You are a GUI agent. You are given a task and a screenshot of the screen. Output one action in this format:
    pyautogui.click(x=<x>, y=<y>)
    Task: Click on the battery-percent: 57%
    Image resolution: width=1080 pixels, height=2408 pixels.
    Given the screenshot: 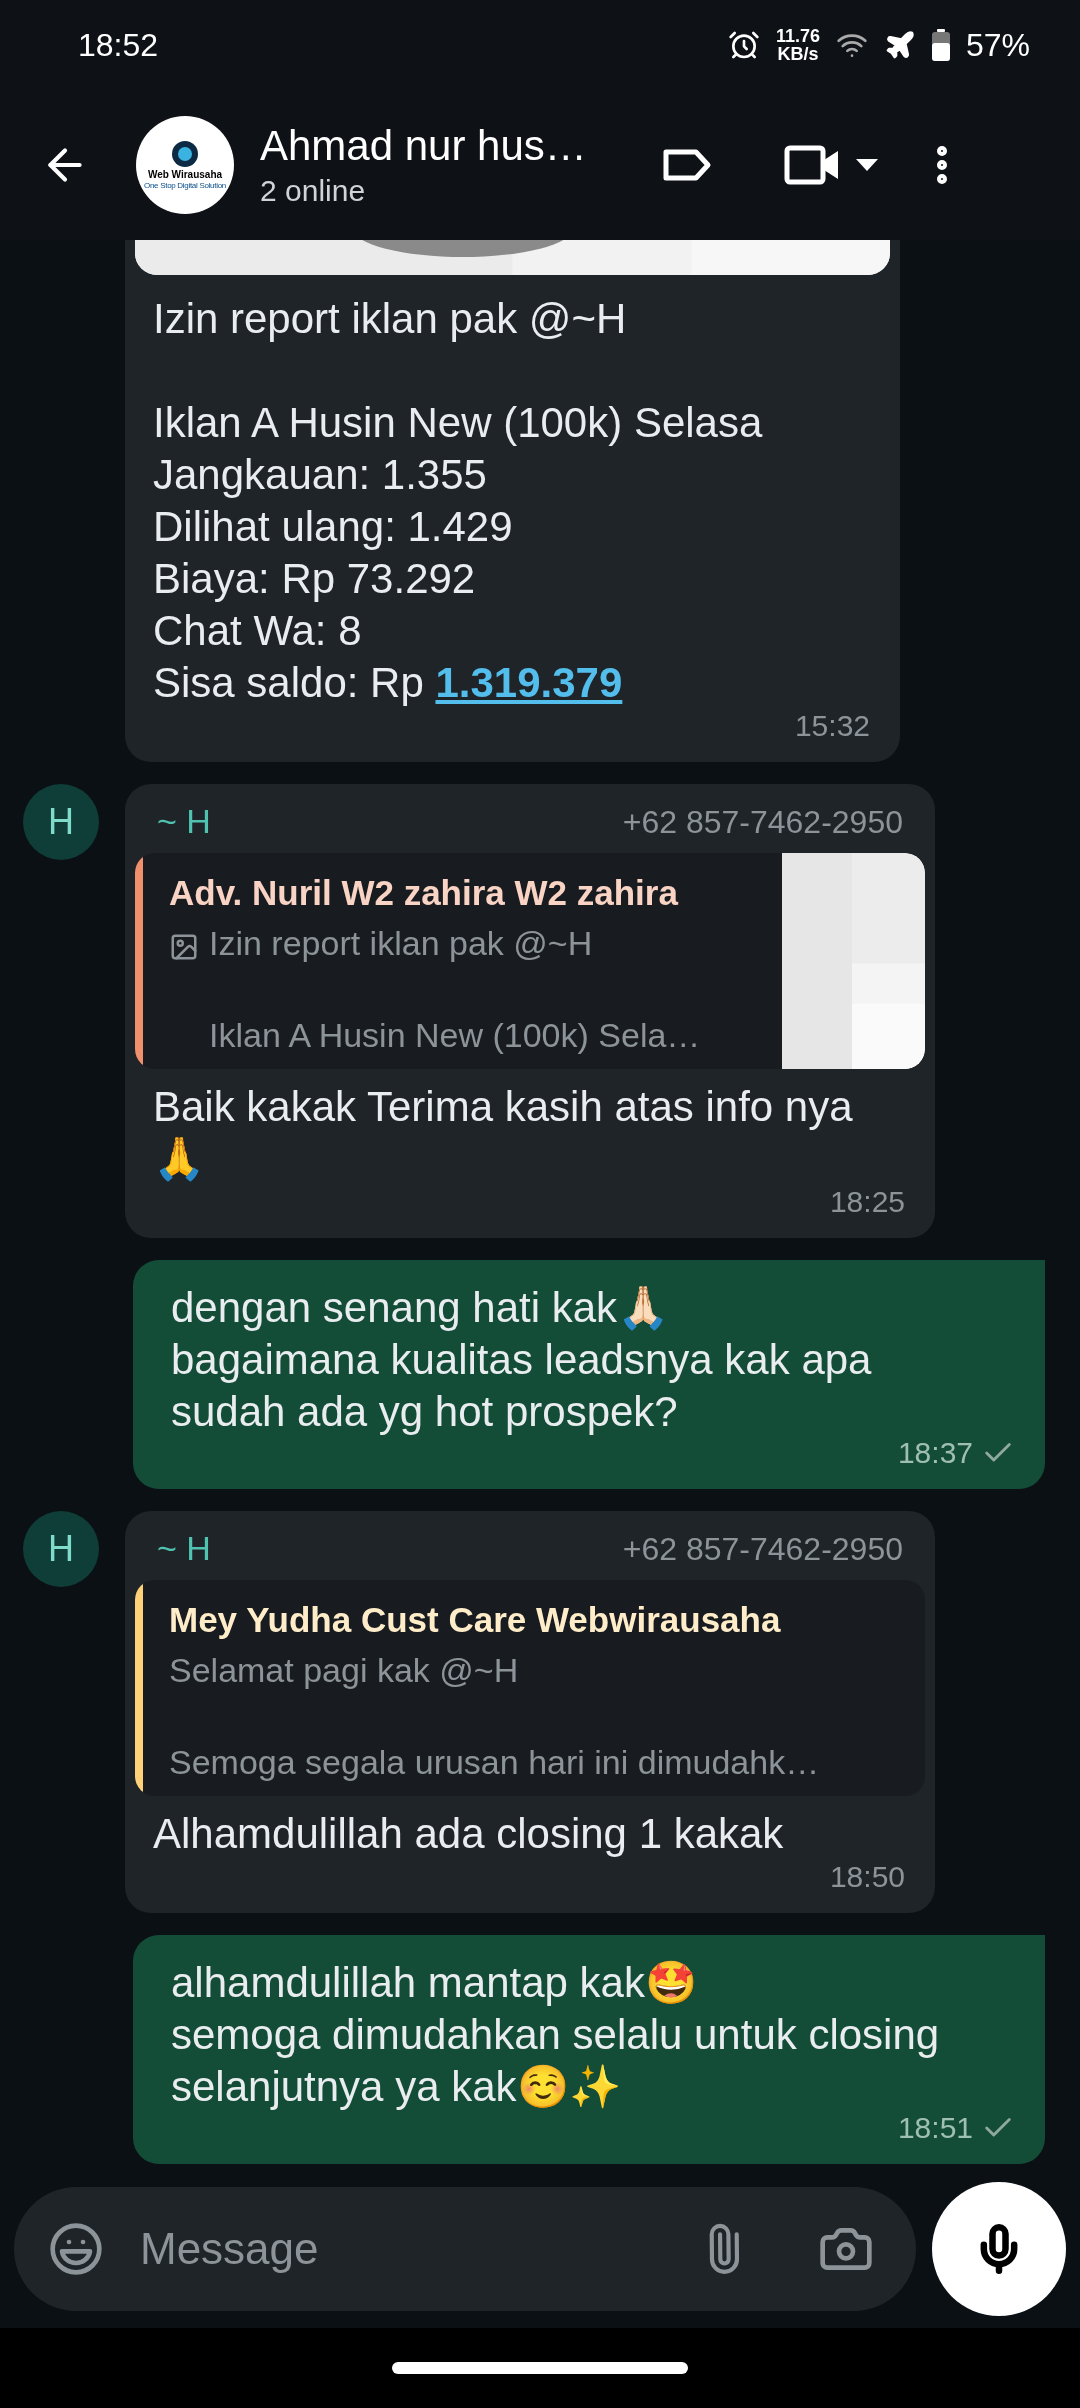 What is the action you would take?
    pyautogui.click(x=997, y=45)
    